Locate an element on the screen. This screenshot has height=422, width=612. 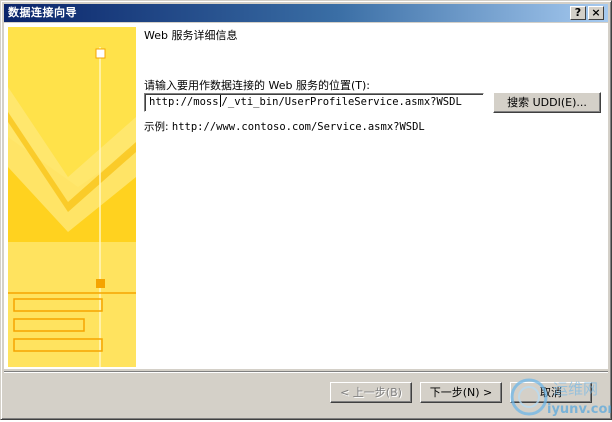
url-text-after-caret: /_vti_bin/UserProfileService.asmx?WSDL is located at coordinates (341, 102).